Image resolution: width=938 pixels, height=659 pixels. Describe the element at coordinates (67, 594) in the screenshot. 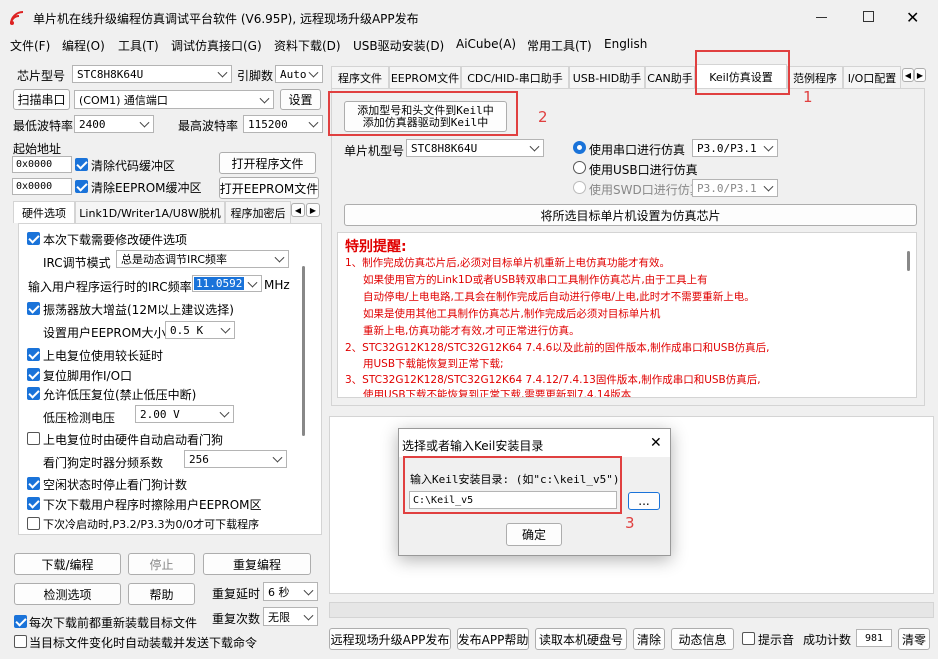

I see `check-options-button: 检测选项` at that location.